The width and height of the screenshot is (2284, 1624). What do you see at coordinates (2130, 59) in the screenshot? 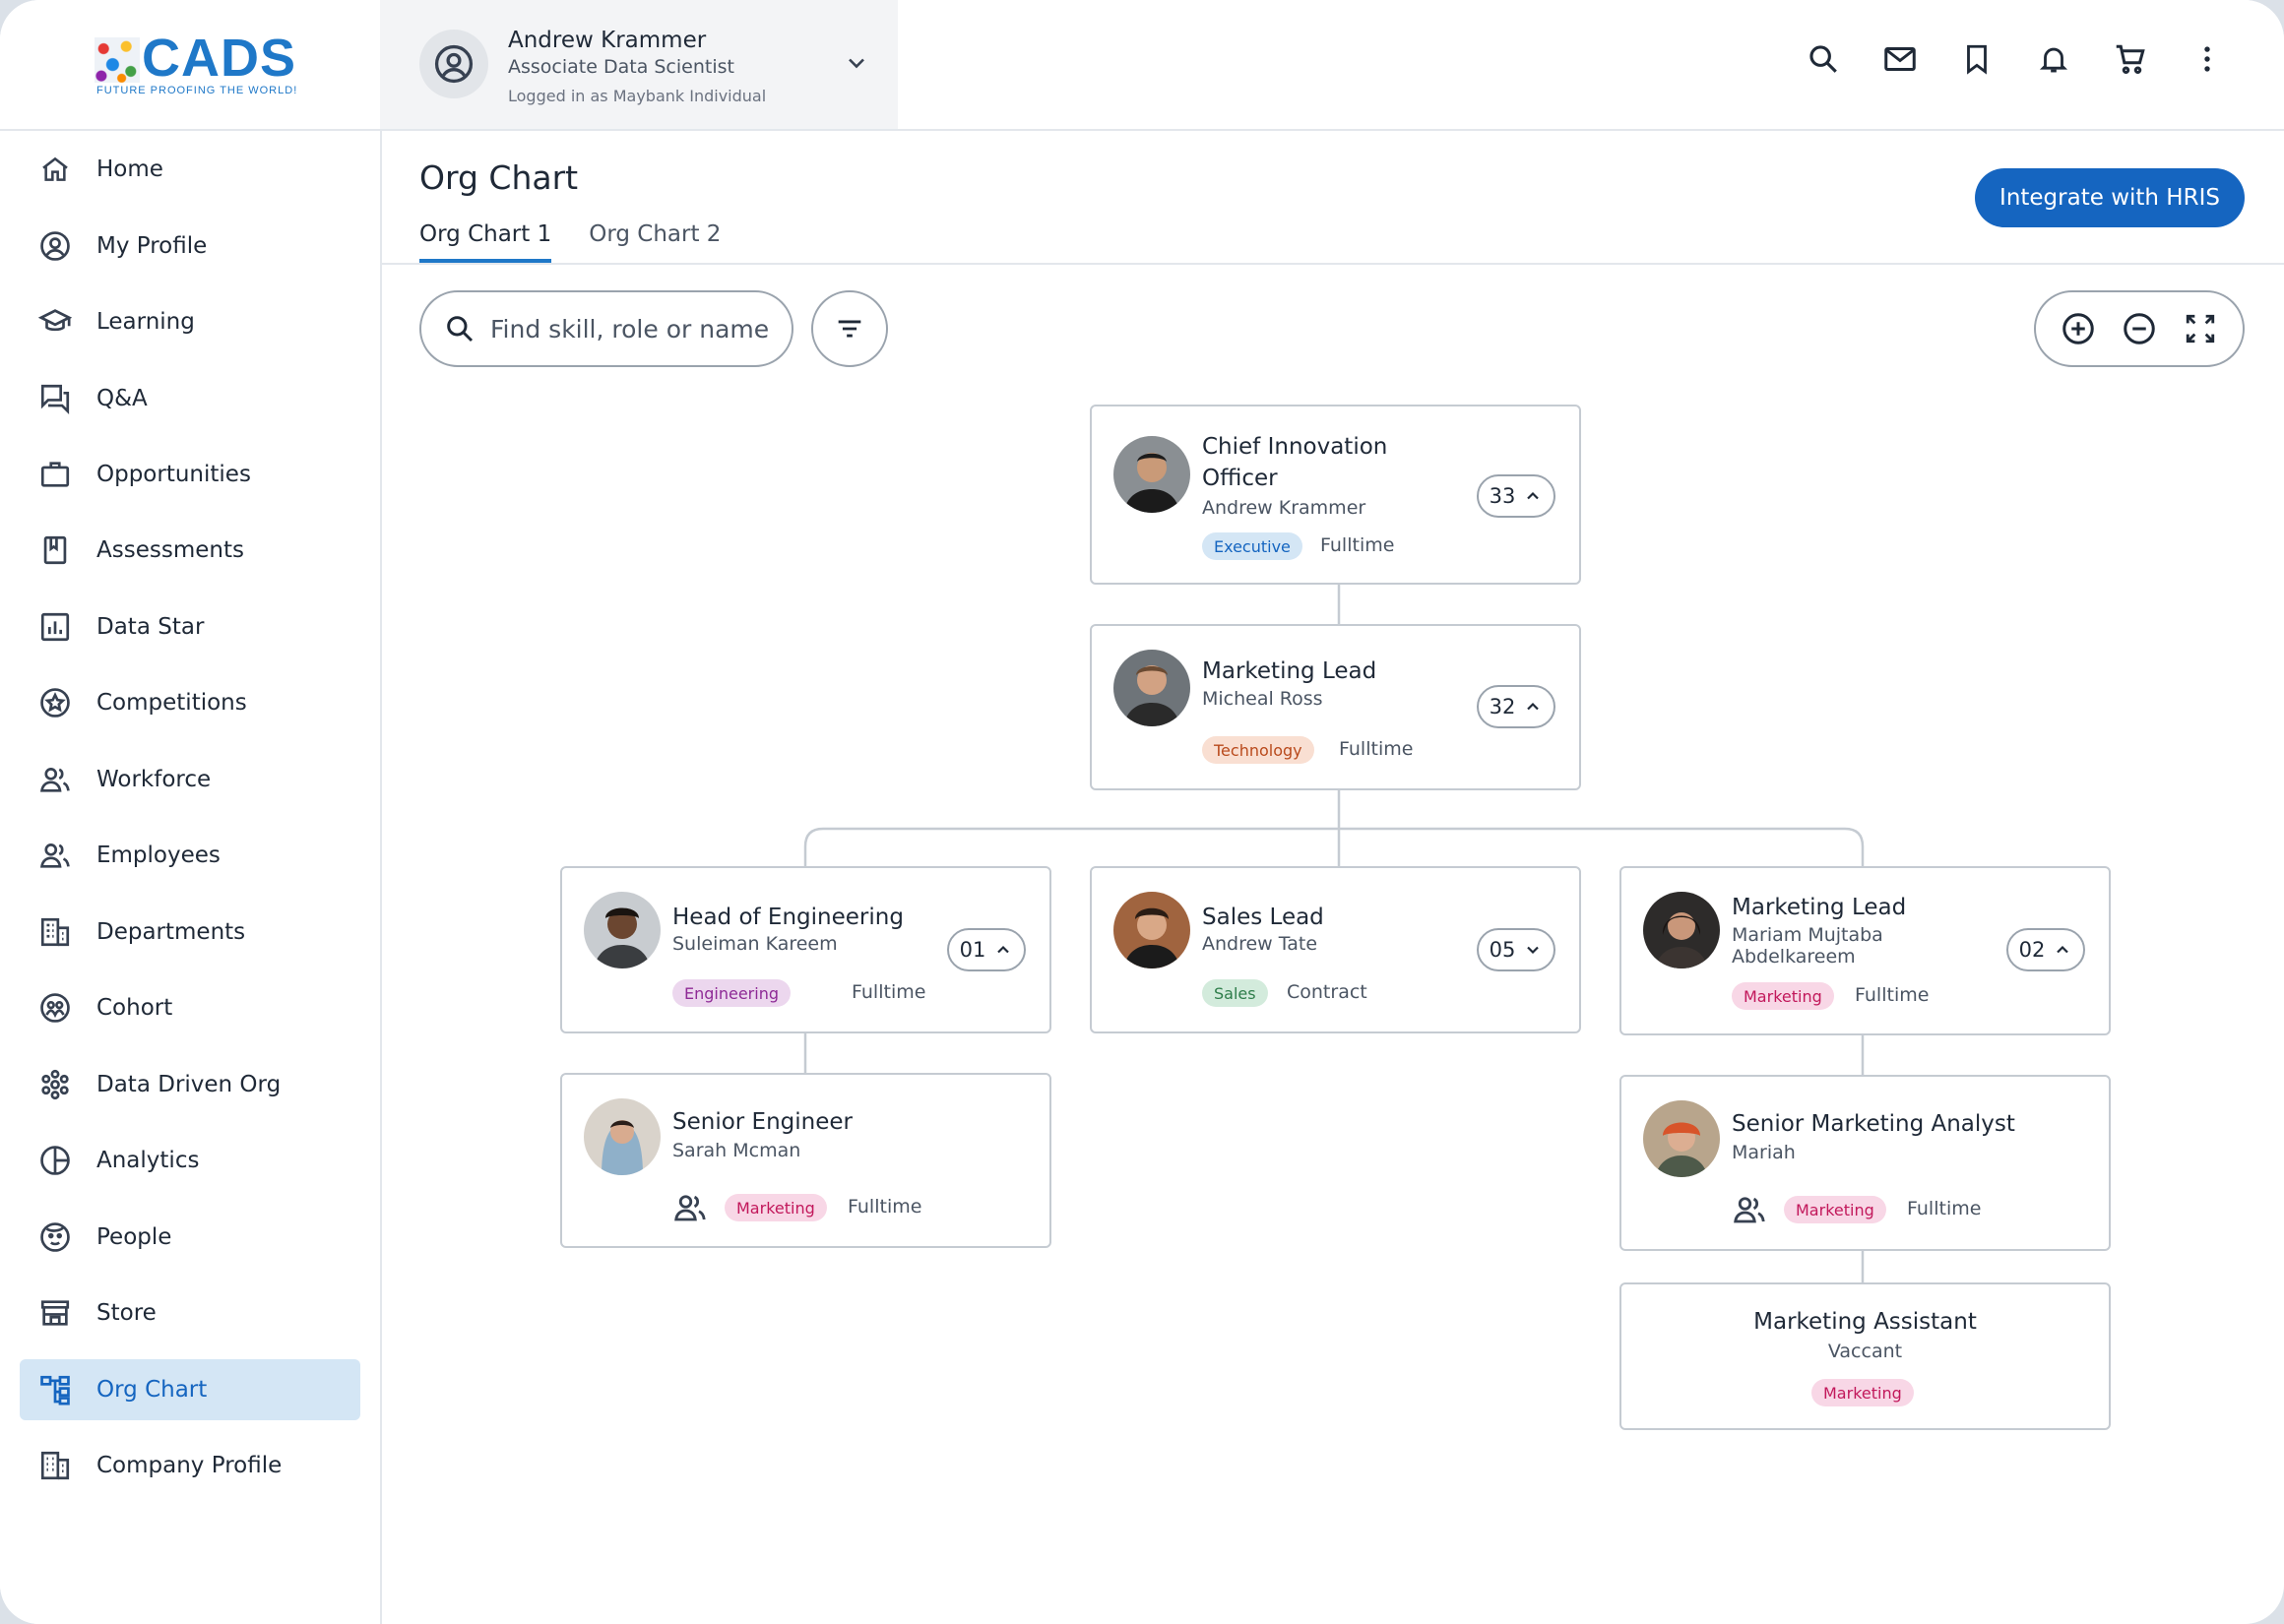
I see `cart-icon` at bounding box center [2130, 59].